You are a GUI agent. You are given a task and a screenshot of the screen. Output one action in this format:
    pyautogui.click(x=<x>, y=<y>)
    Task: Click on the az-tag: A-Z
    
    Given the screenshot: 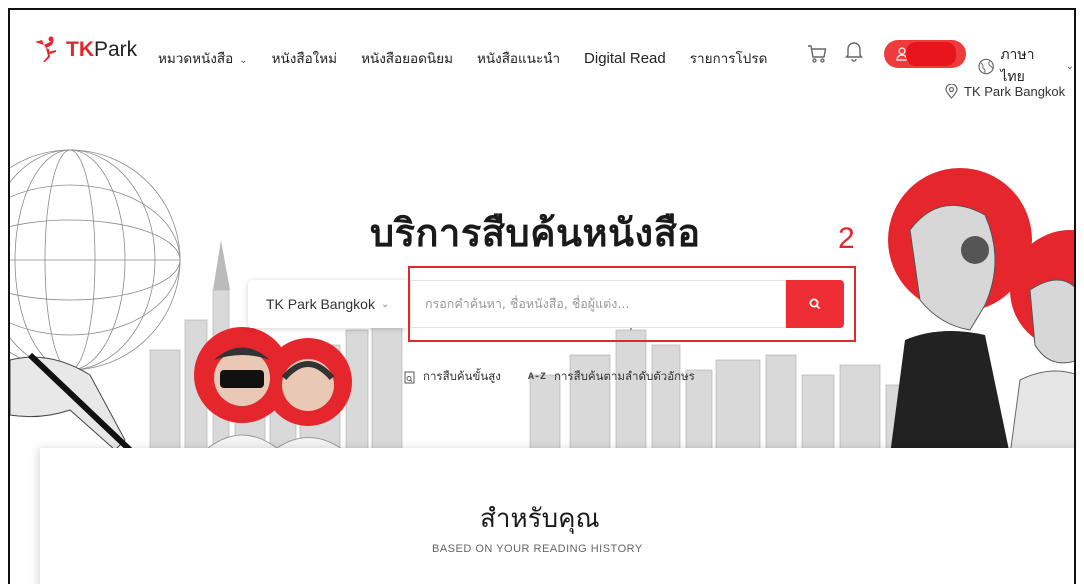 What is the action you would take?
    pyautogui.click(x=537, y=377)
    